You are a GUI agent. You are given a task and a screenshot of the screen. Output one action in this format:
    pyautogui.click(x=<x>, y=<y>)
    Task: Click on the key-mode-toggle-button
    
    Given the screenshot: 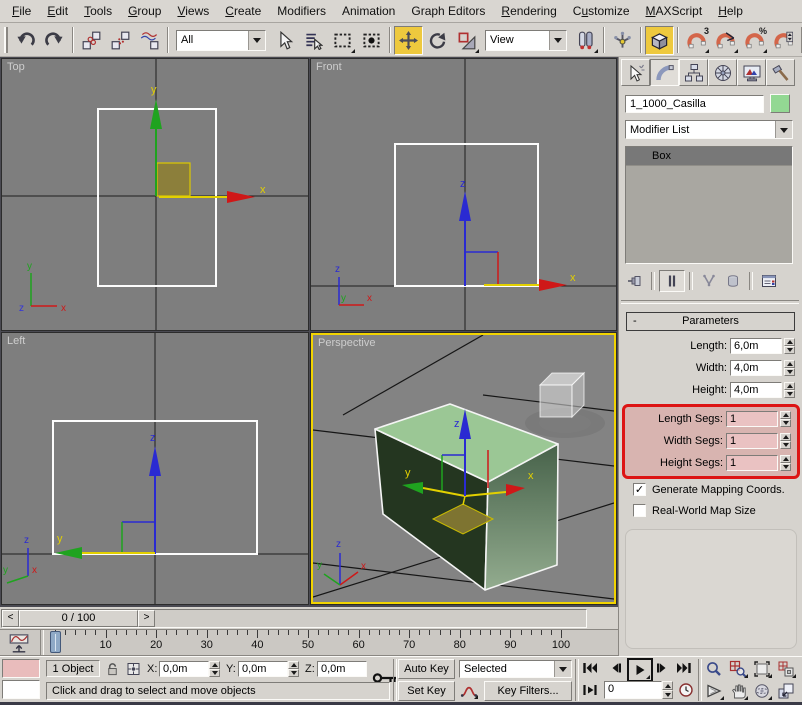 What is the action you would take?
    pyautogui.click(x=590, y=690)
    